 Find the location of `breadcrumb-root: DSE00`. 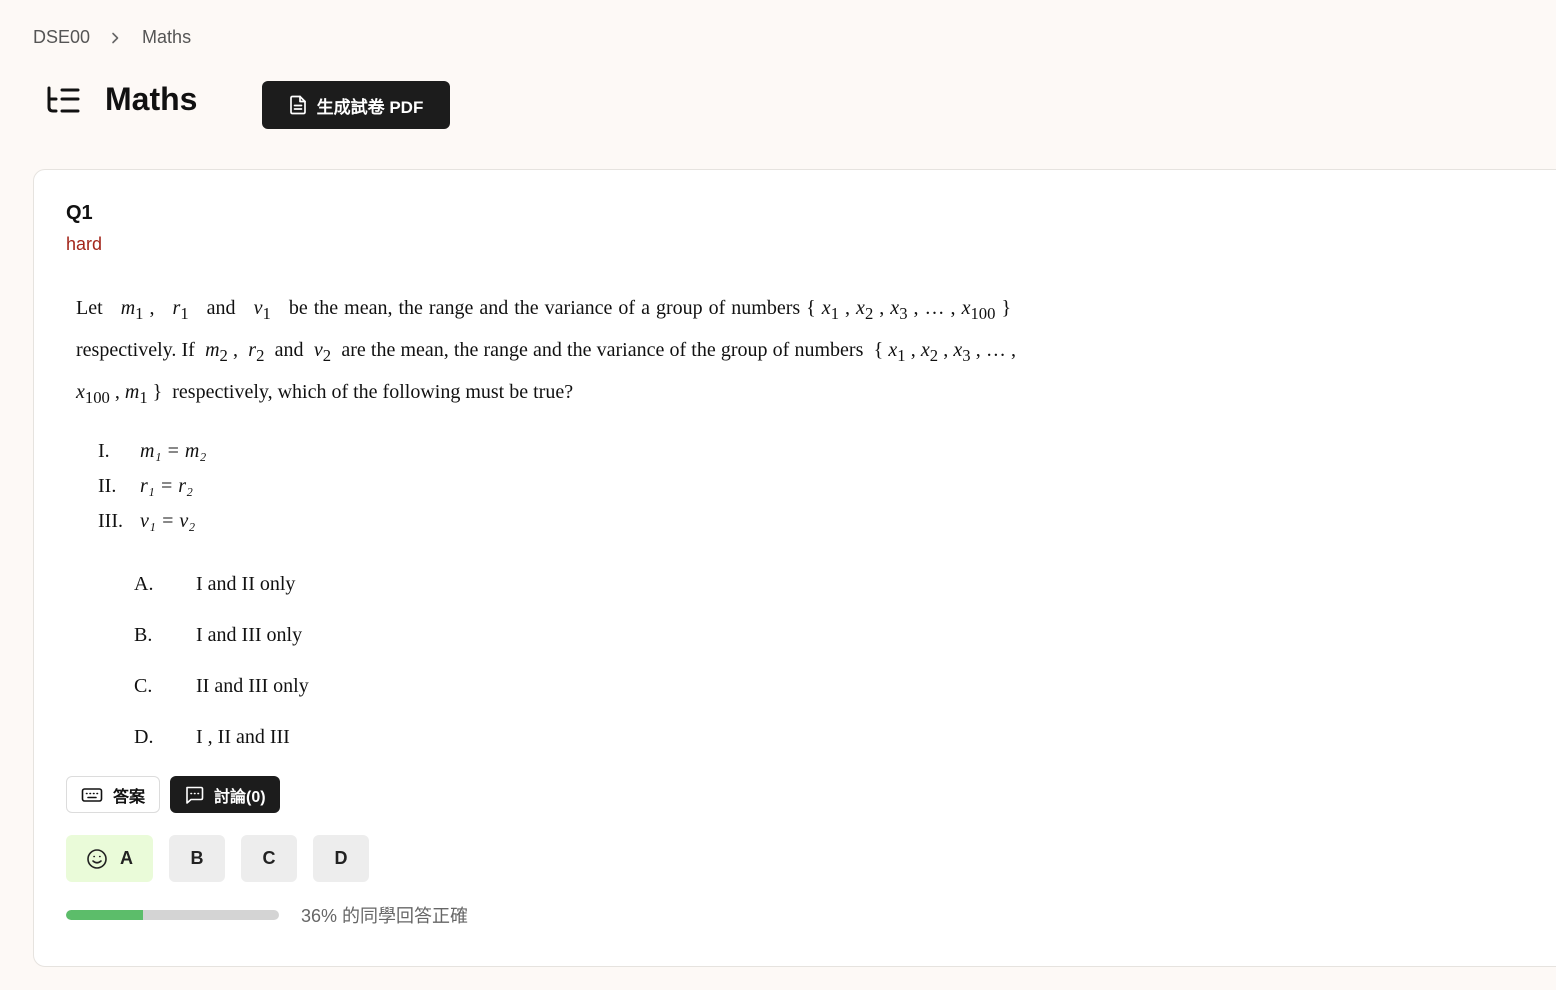

breadcrumb-root: DSE00 is located at coordinates (61, 37).